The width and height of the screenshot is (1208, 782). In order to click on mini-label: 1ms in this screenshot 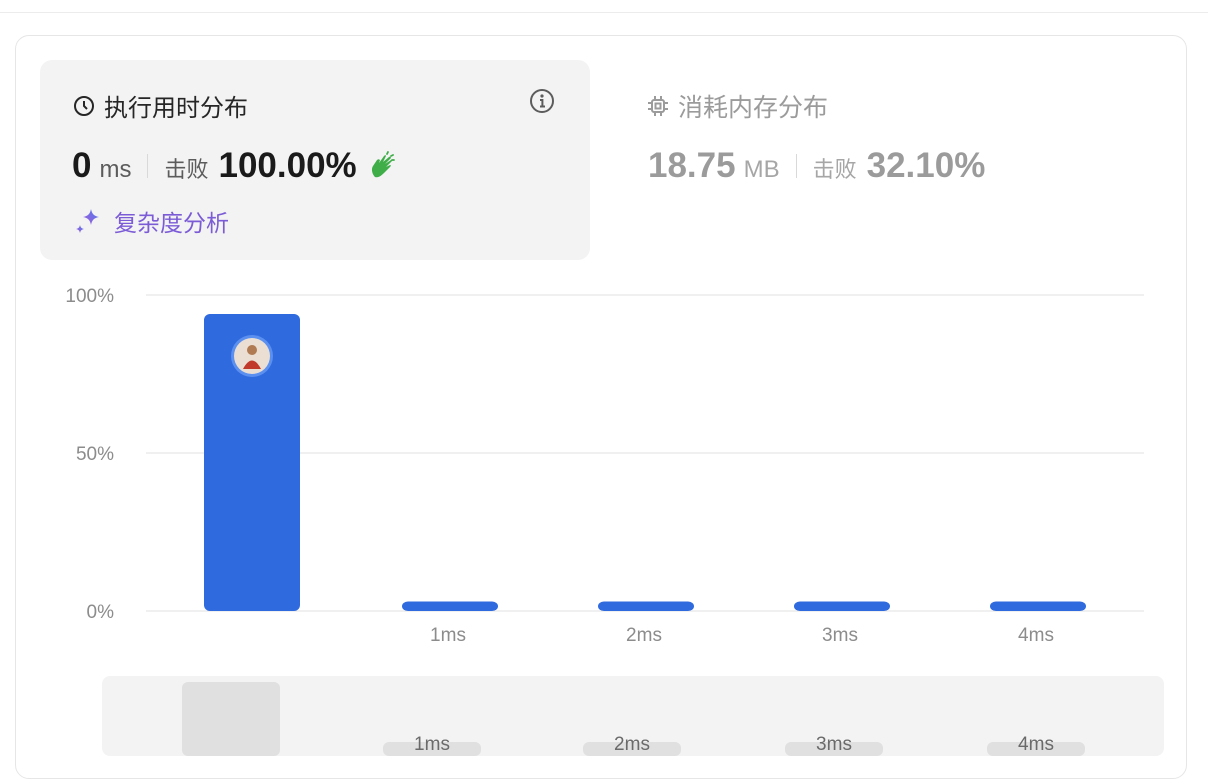, I will do `click(432, 744)`.